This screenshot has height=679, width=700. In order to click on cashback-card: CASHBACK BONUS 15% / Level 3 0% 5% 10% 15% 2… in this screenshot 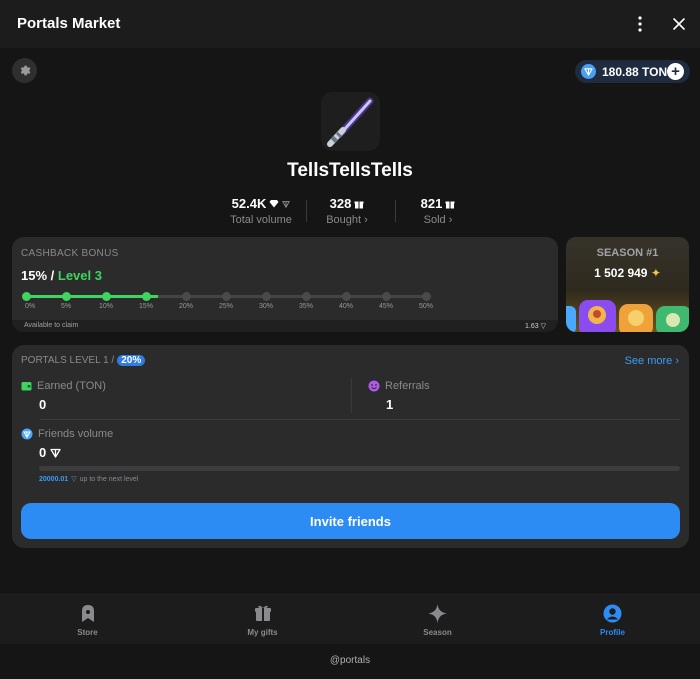, I will do `click(285, 284)`.